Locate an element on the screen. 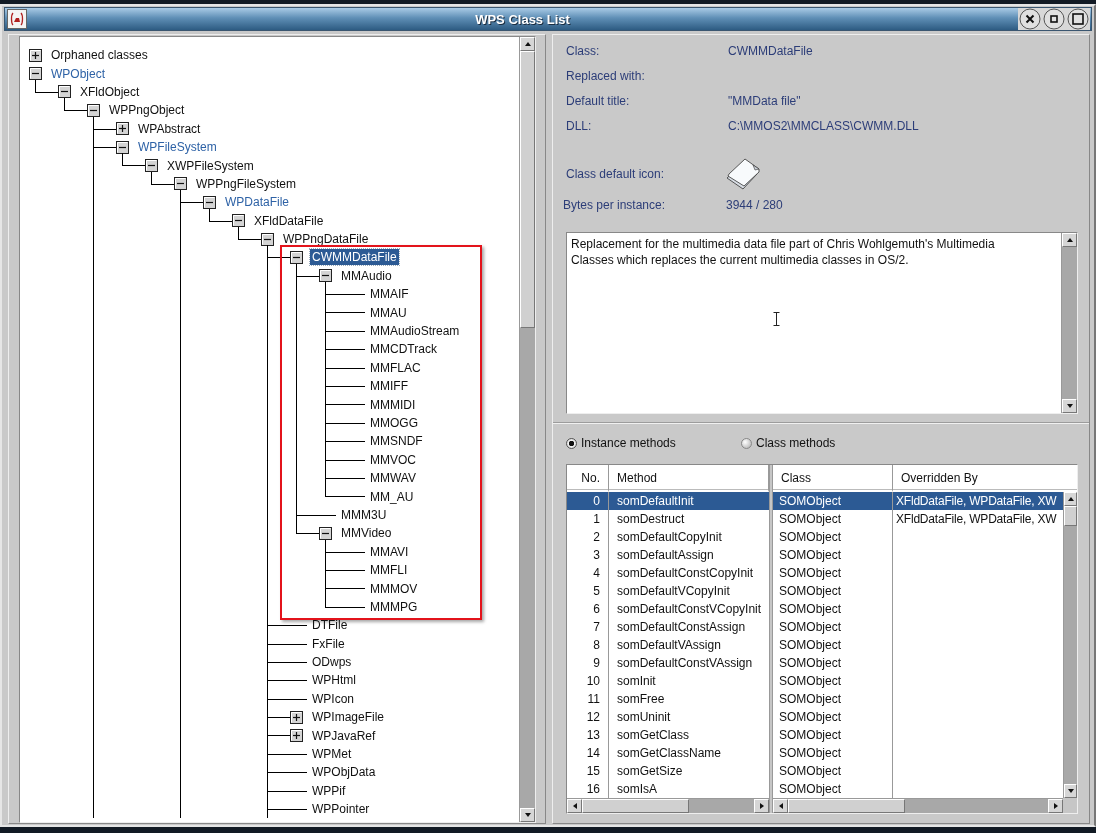 The height and width of the screenshot is (833, 1096). table-cell: somDefaultInit is located at coordinates (689, 501).